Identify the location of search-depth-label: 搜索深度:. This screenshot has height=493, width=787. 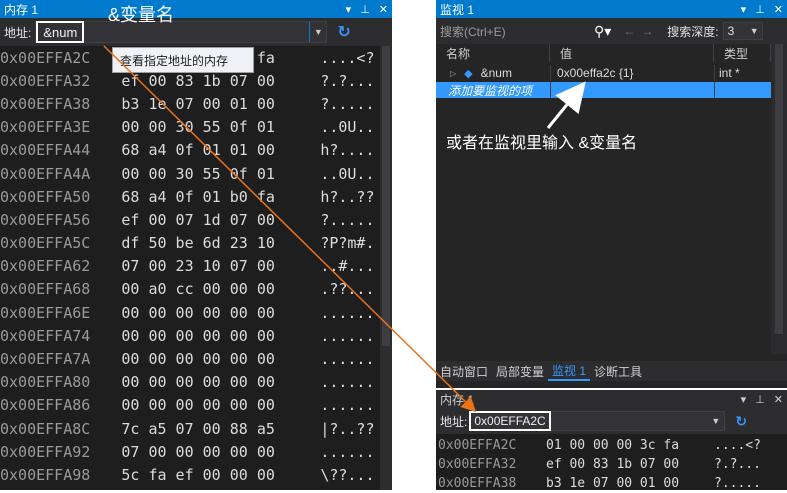
(693, 31).